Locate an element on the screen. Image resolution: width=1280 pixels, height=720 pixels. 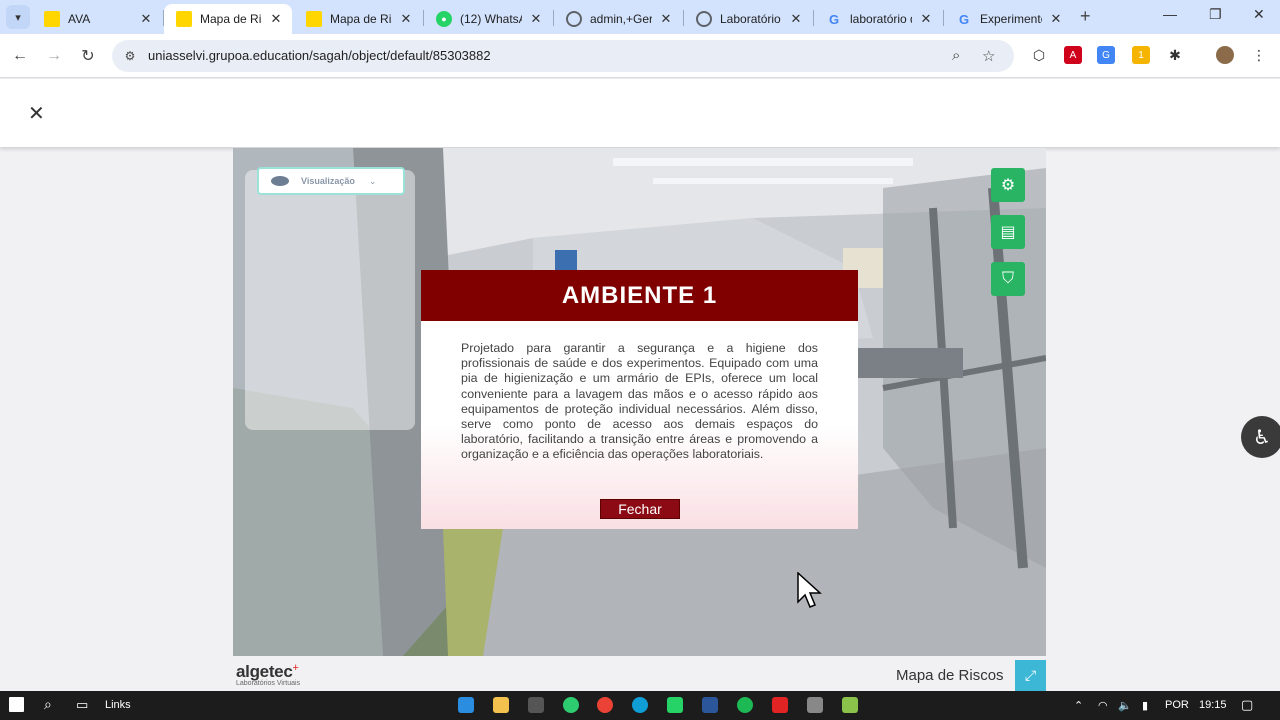
tab-laboratorio: Laboratório ✕ is located at coordinates (748, 19).